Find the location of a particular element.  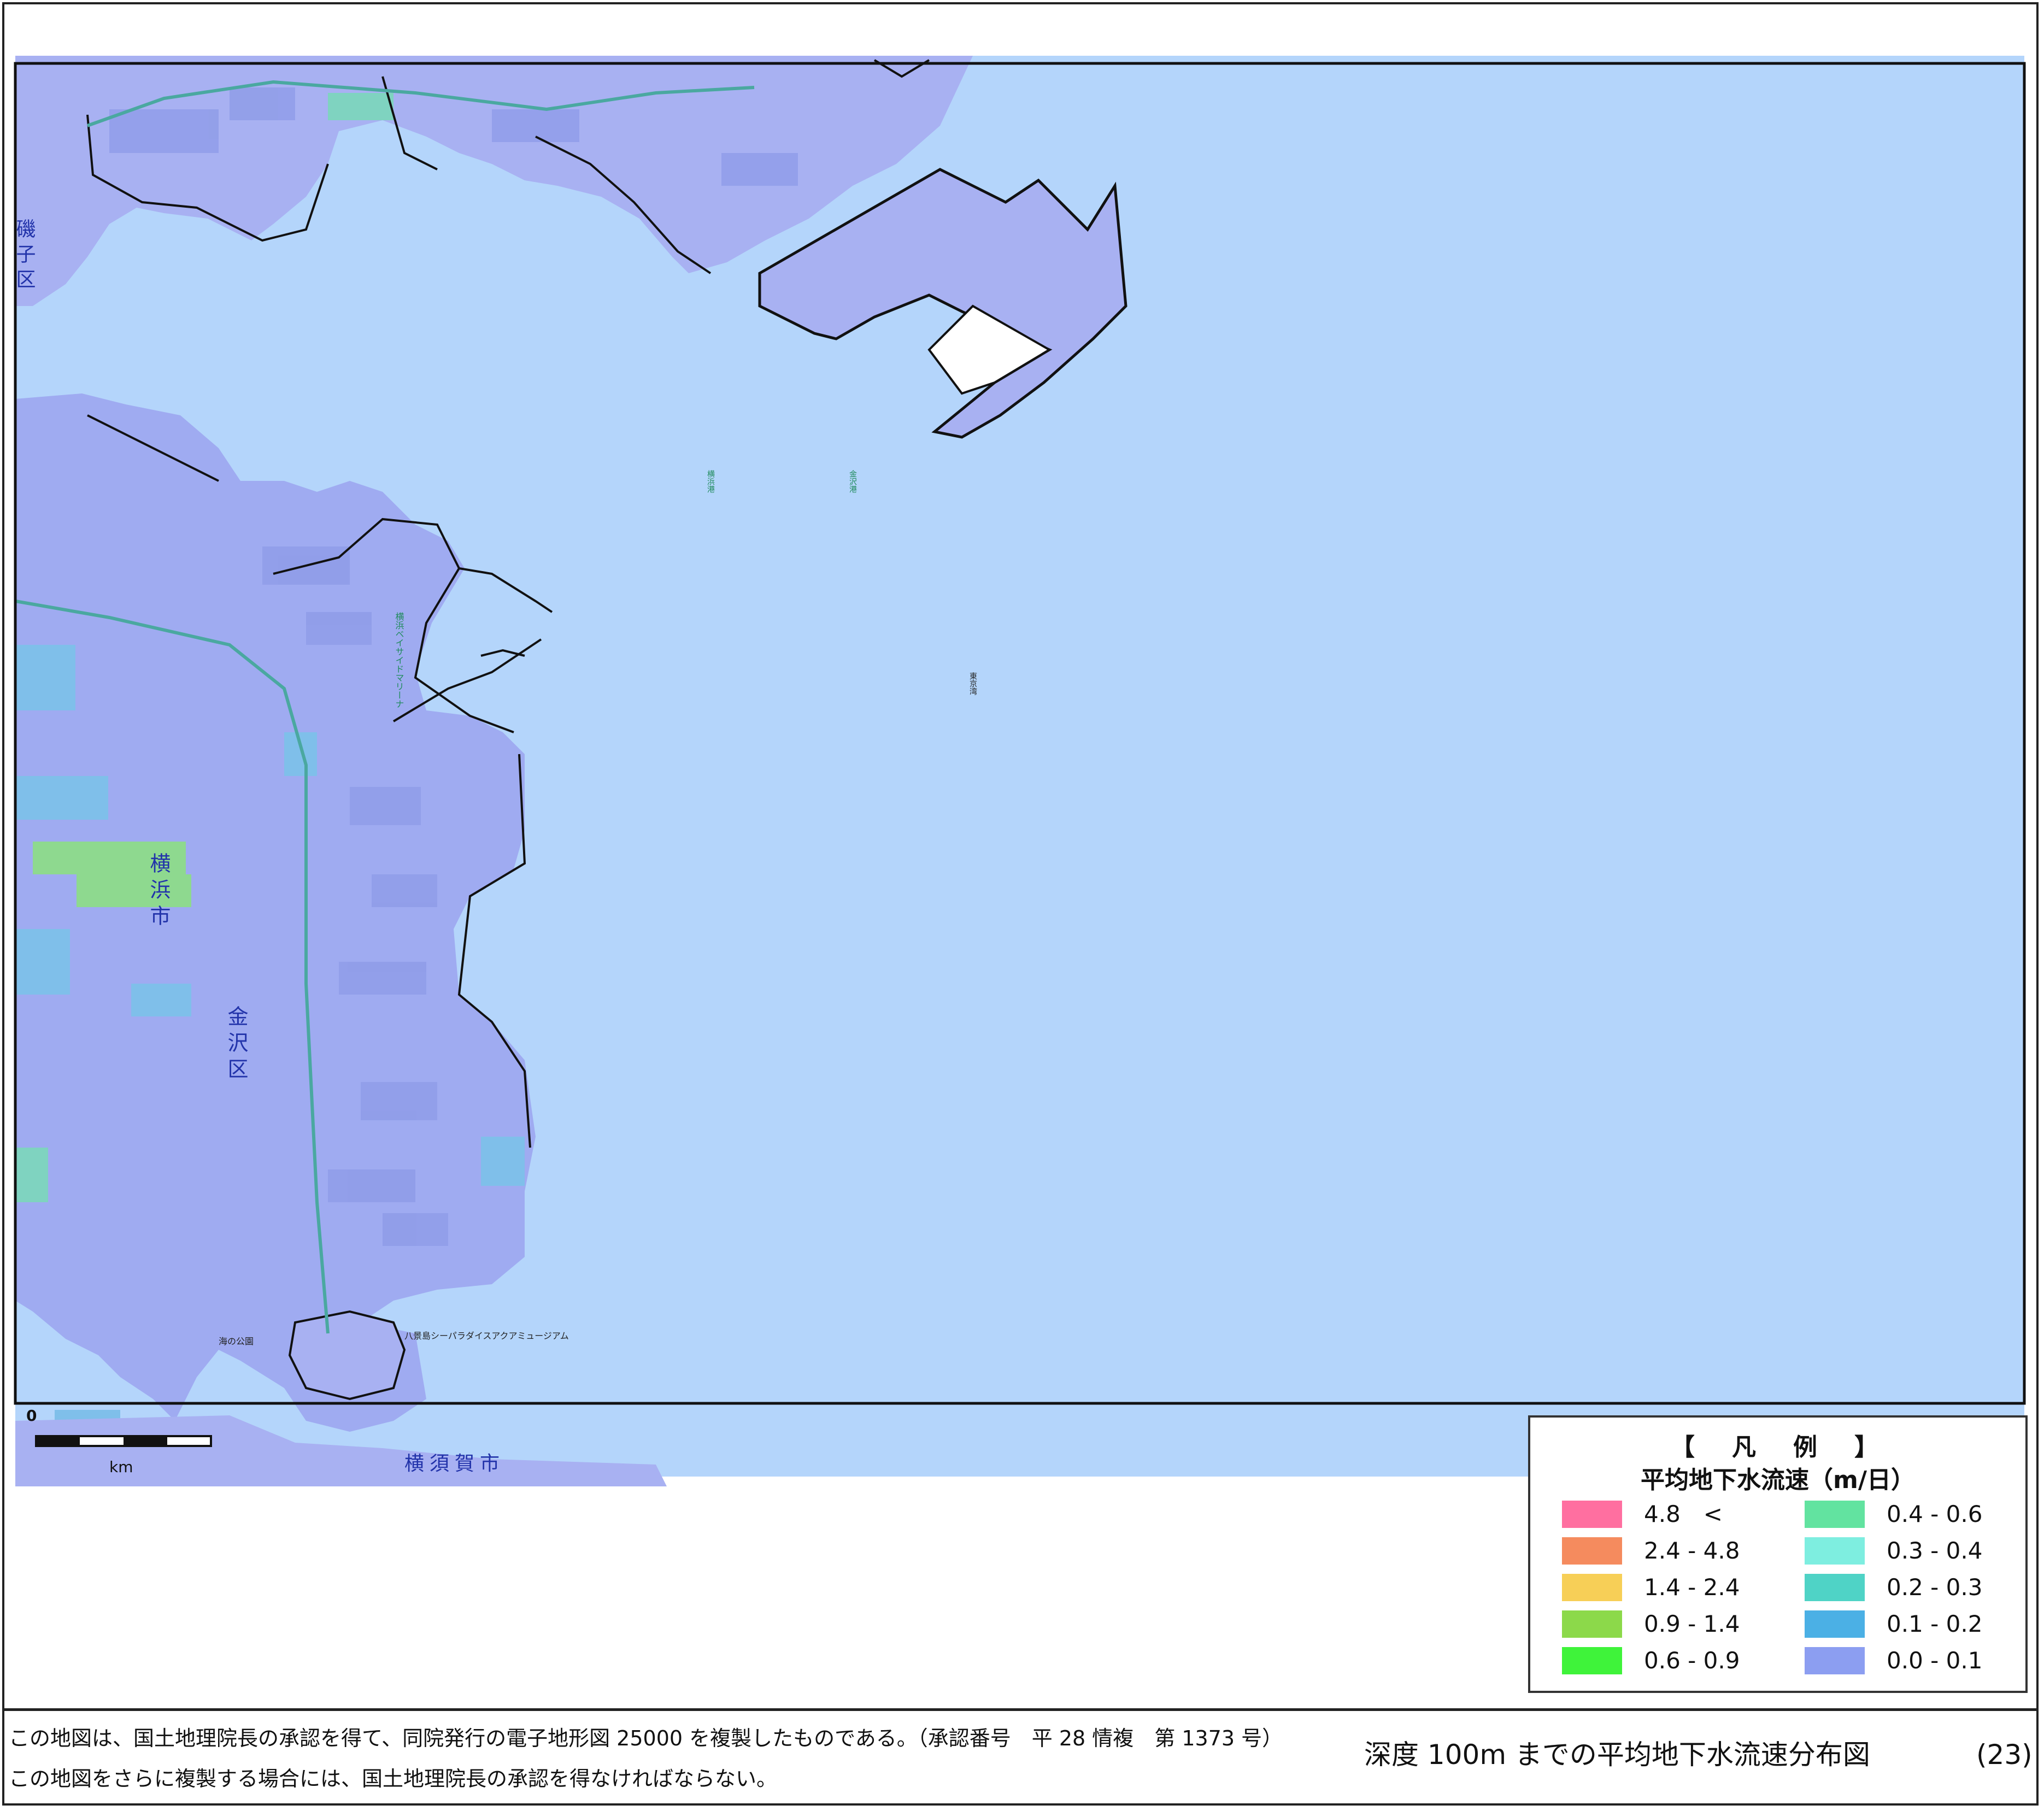

map-sheet-number: (23) is located at coordinates (2004, 1755).